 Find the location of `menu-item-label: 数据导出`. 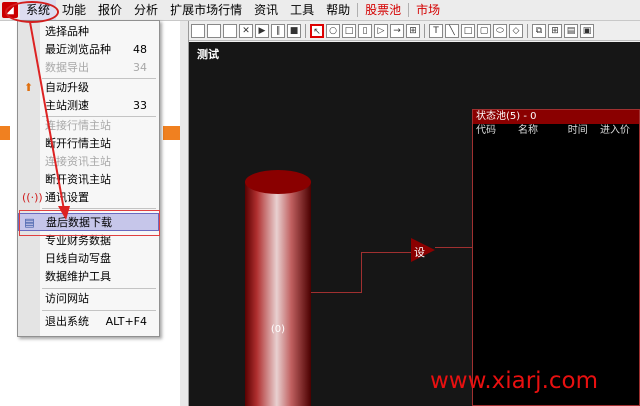

menu-item-label: 数据导出 is located at coordinates (67, 67).